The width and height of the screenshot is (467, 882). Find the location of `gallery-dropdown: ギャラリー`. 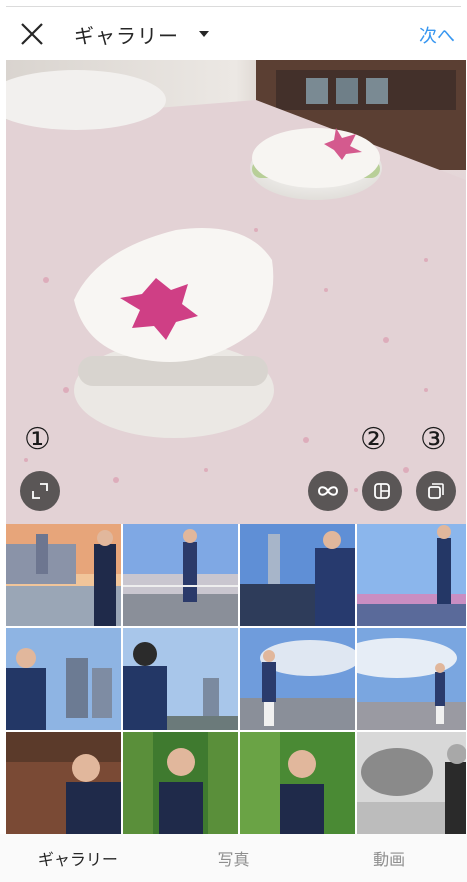

gallery-dropdown: ギャラリー is located at coordinates (141, 34).